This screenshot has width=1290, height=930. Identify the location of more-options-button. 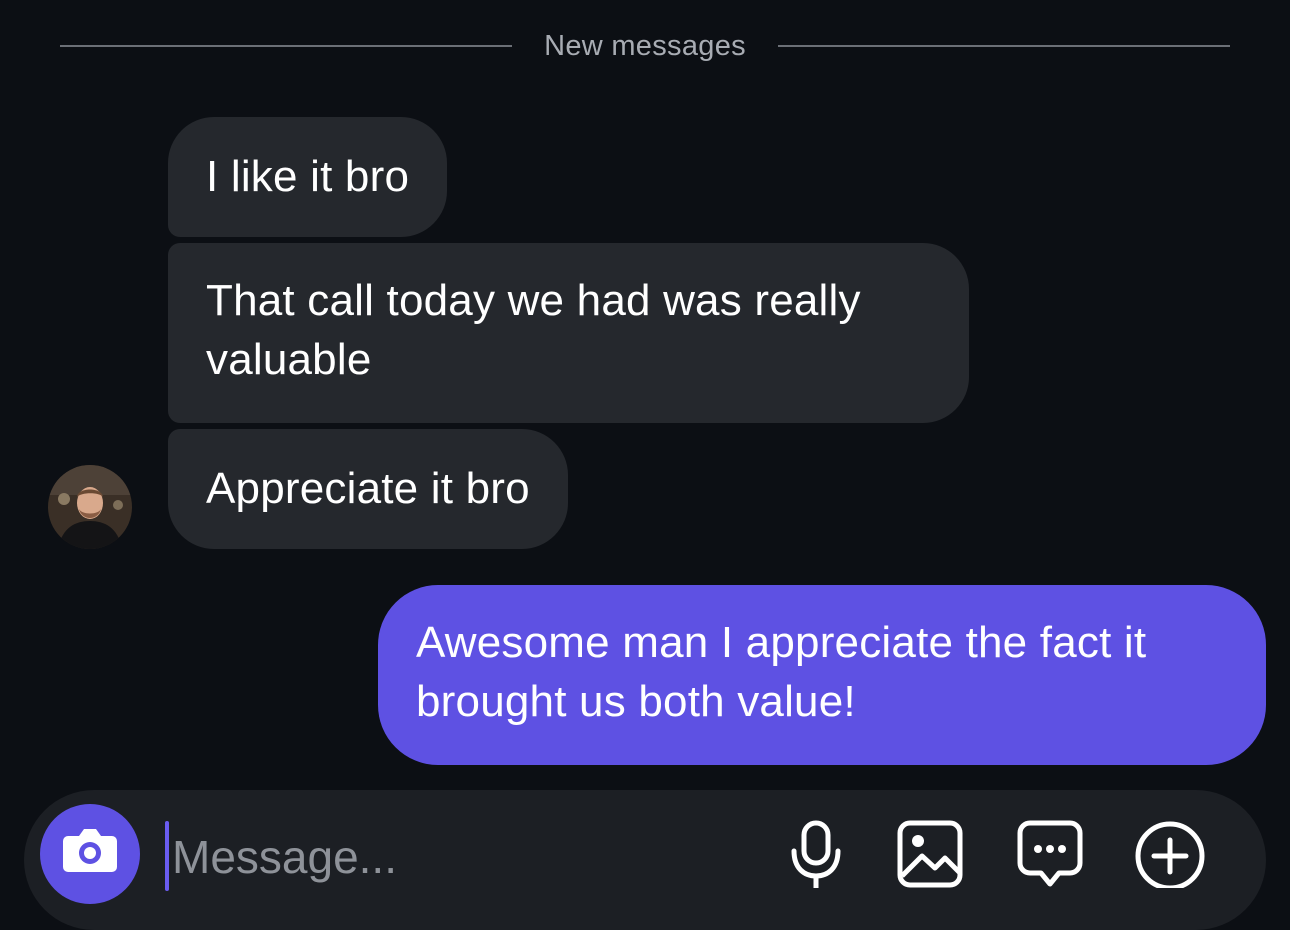
(1170, 853).